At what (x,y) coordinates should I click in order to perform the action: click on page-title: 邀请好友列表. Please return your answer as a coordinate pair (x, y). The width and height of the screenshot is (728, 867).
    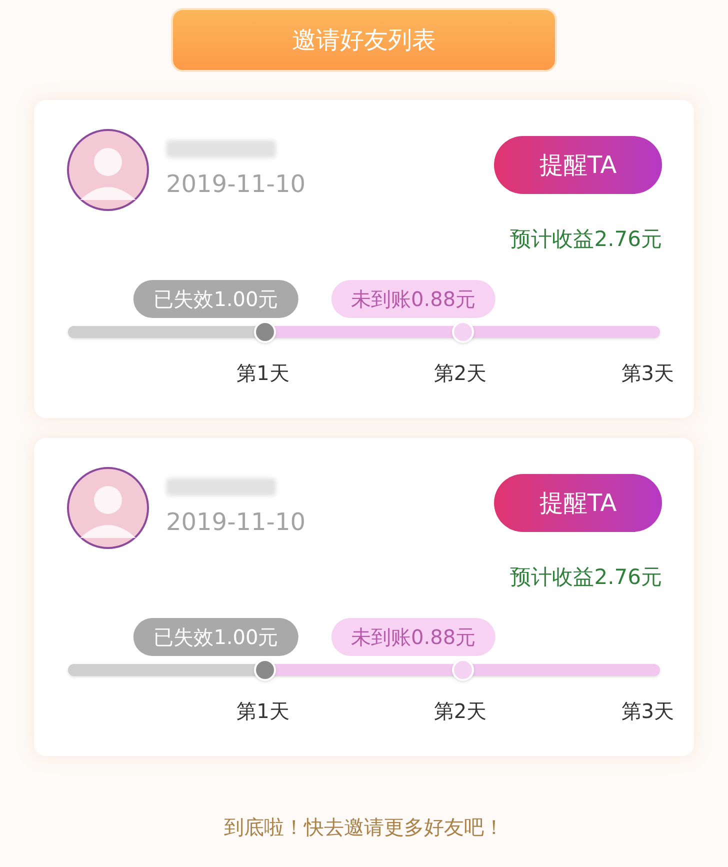
    Looking at the image, I should click on (364, 40).